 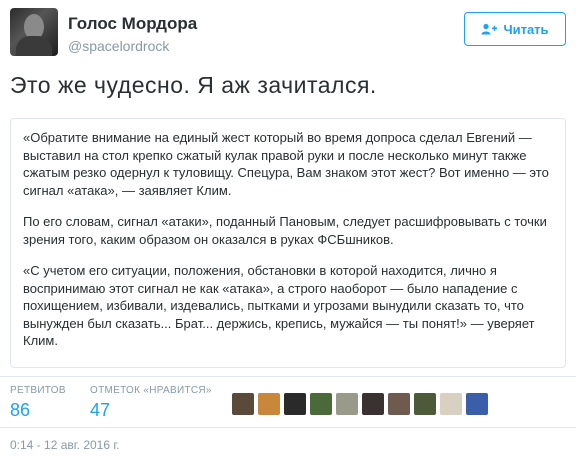 I want to click on retweets-label: РЕТВИТОВ, so click(x=38, y=390).